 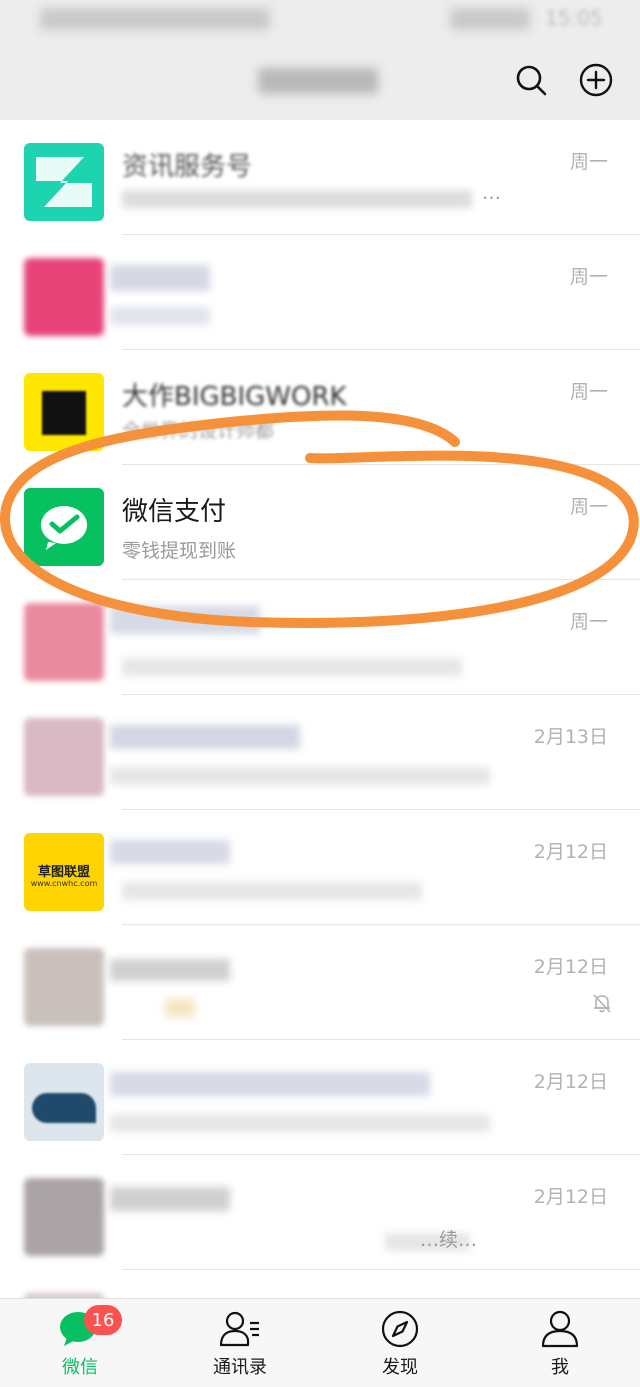 What do you see at coordinates (320, 522) in the screenshot?
I see `chat-row-wechat-pay: 微信支付 零钱提现到账 周一` at bounding box center [320, 522].